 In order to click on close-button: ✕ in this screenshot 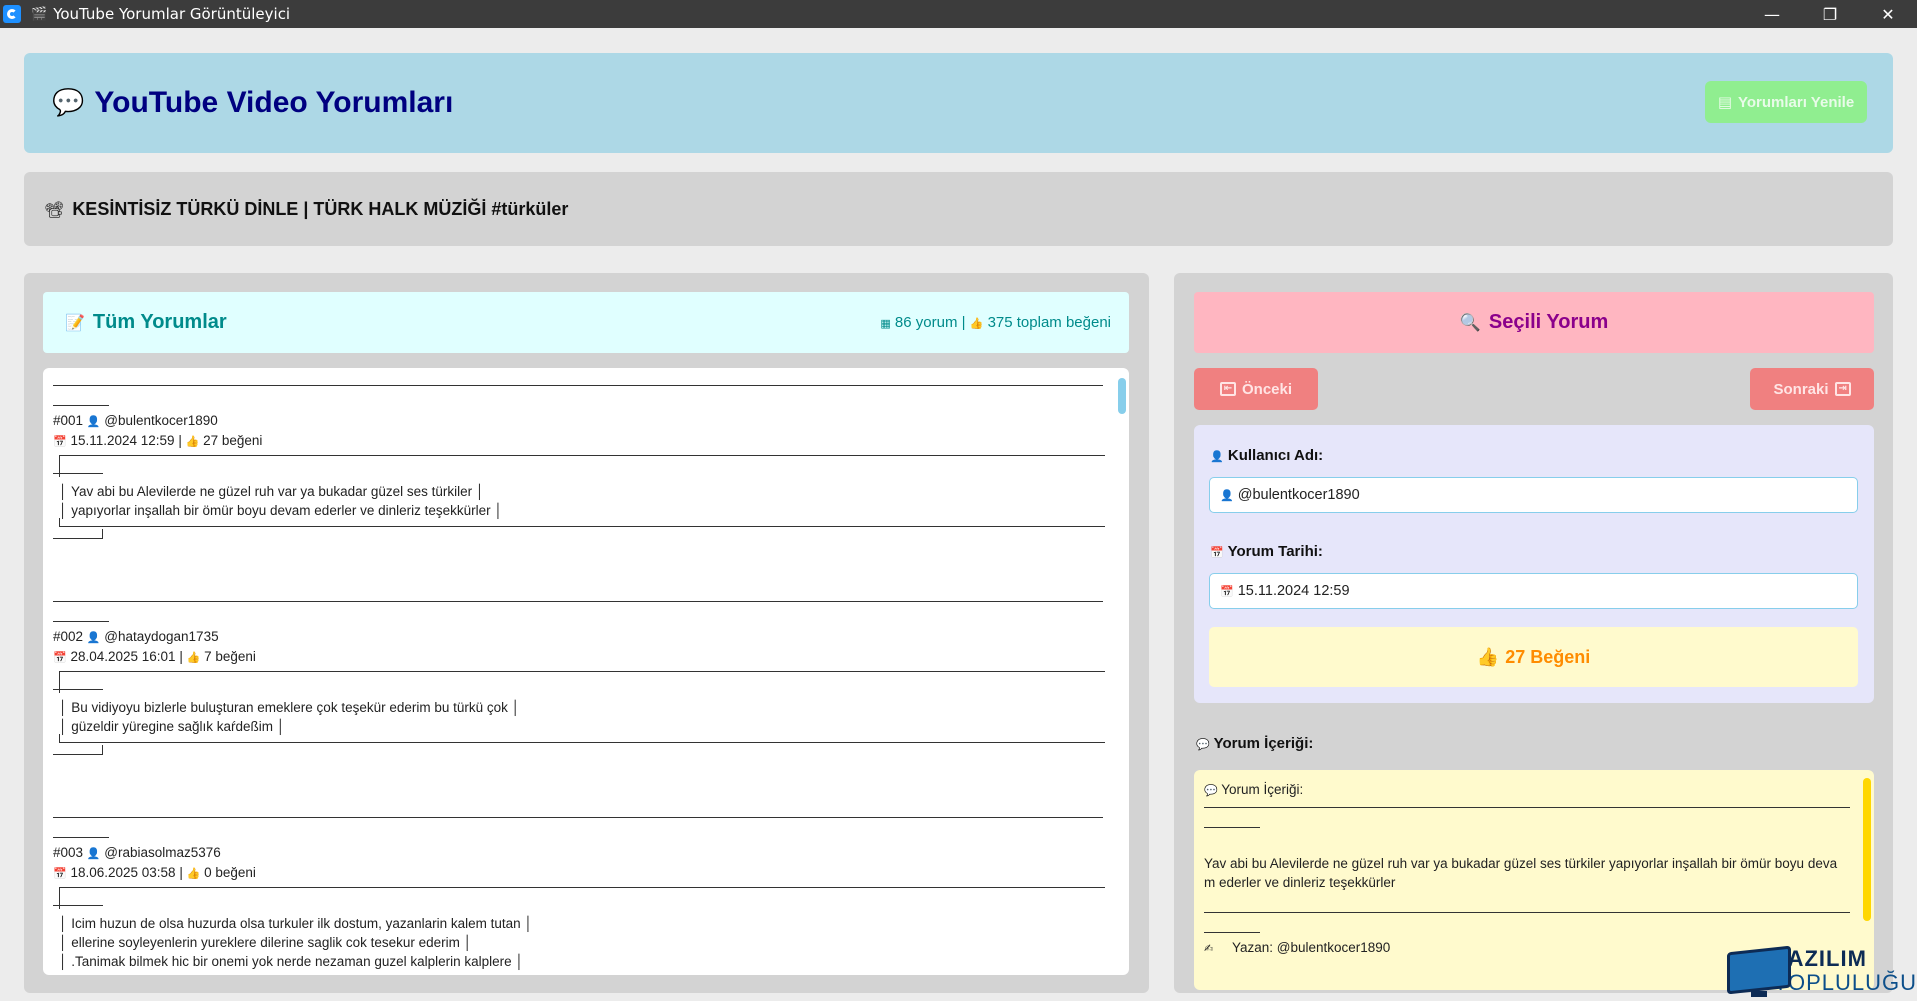, I will do `click(1888, 14)`.